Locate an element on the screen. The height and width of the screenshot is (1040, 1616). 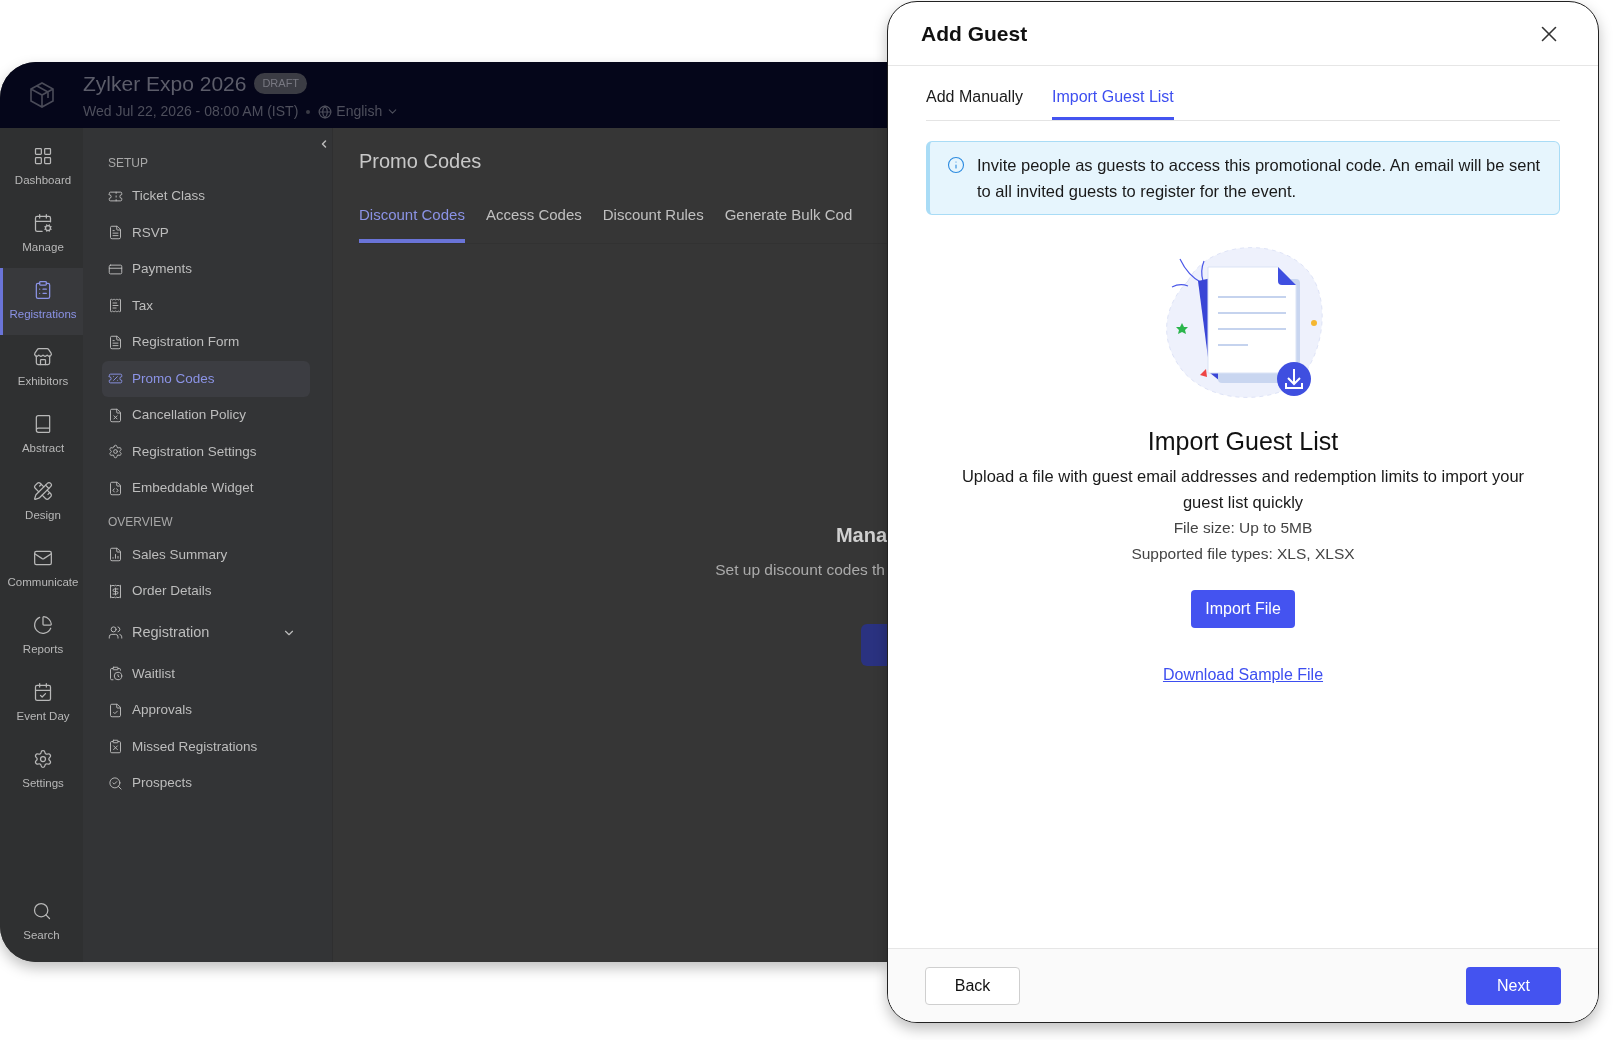
info-text: Invite people as guests to access this promotional code. An email will be sent to all invited guests to register for the event. is located at coordinates (1259, 178).